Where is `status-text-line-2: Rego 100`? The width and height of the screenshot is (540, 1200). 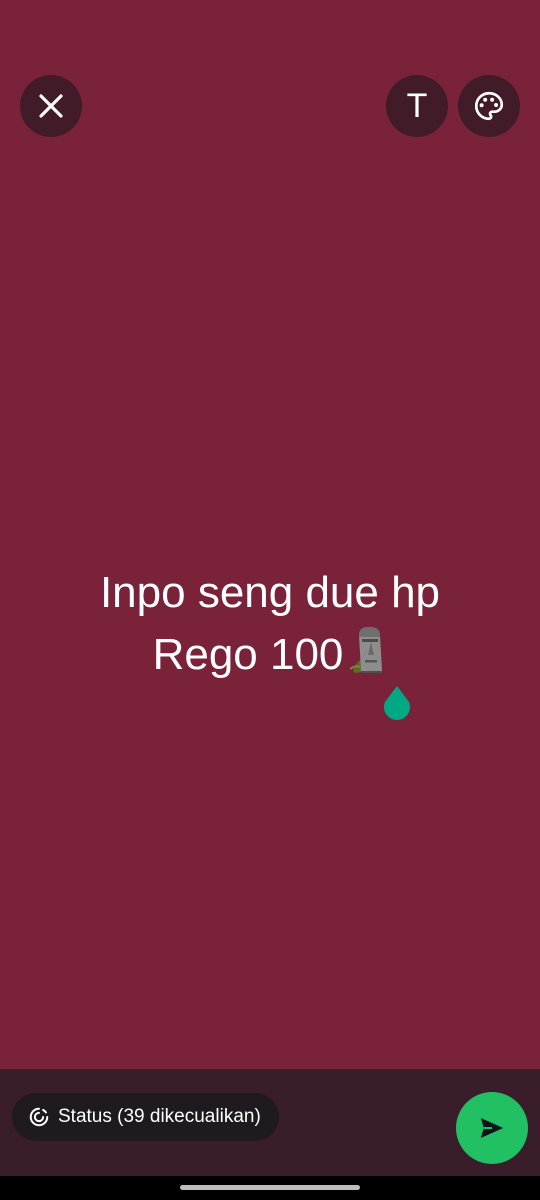 status-text-line-2: Rego 100 is located at coordinates (270, 655).